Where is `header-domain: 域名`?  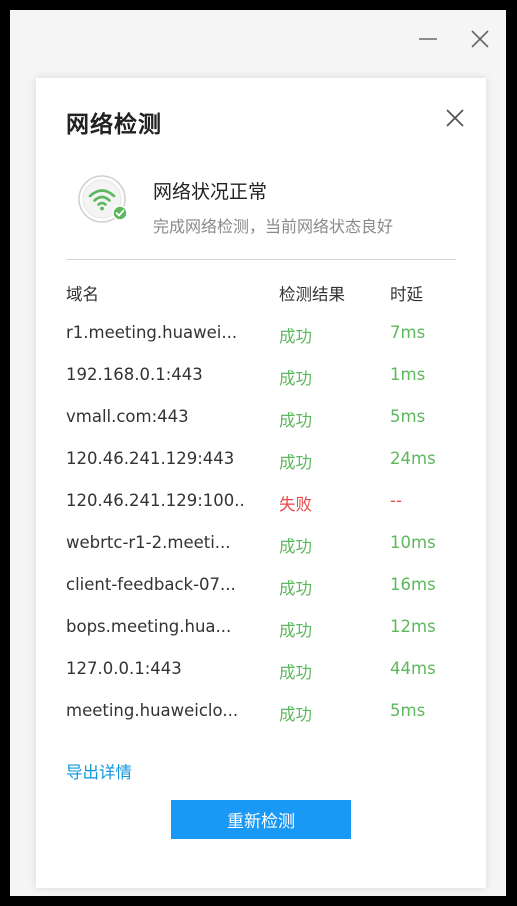 header-domain: 域名 is located at coordinates (82, 294).